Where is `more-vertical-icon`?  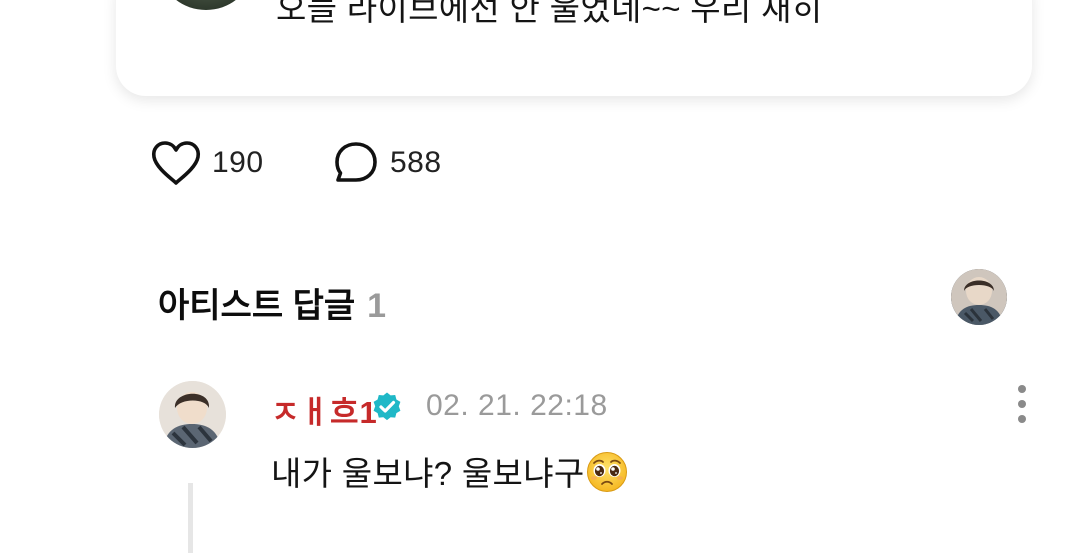
more-vertical-icon is located at coordinates (1022, 404).